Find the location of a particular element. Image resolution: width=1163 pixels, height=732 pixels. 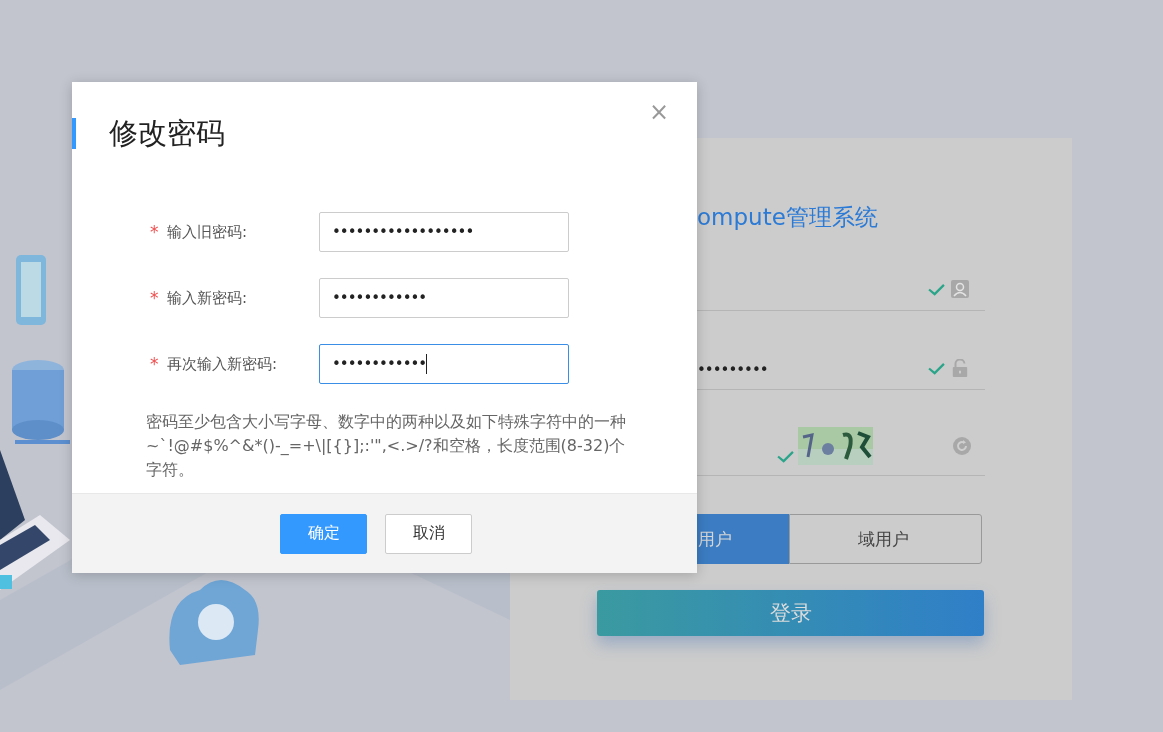

cancel-button: 取消 is located at coordinates (428, 533).